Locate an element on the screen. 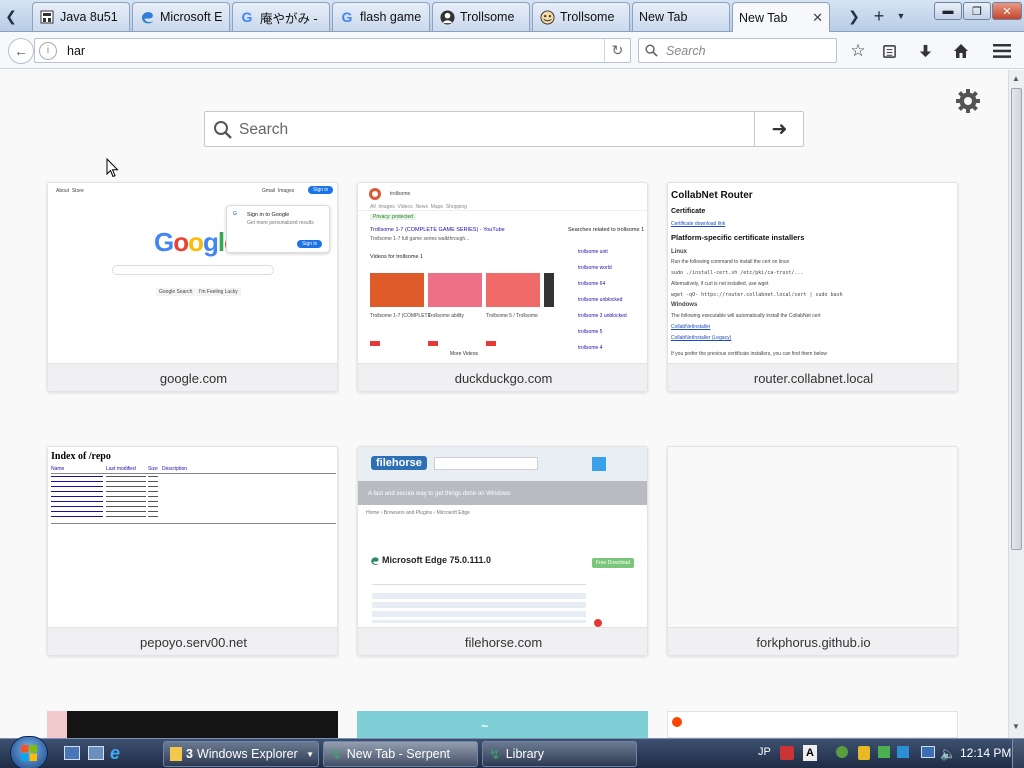 The height and width of the screenshot is (768, 1024). hamburger-menu-icon is located at coordinates (1002, 51).